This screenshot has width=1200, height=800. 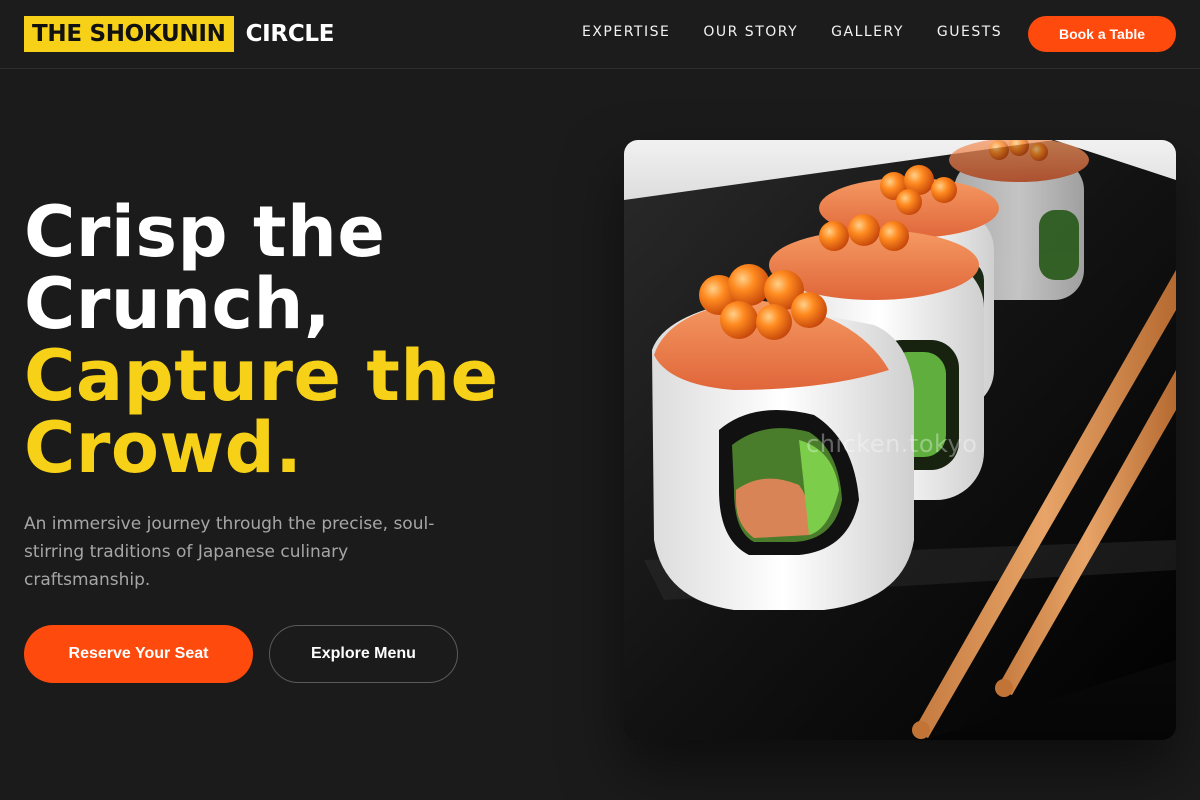 I want to click on hero-title-line-2: Crunch,, so click(x=177, y=304).